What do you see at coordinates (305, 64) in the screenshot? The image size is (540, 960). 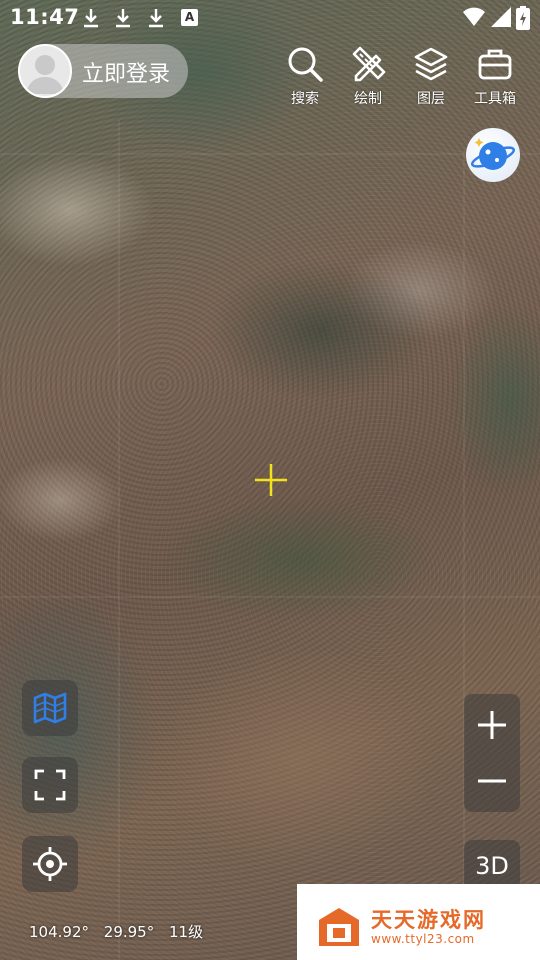 I see `search-icon` at bounding box center [305, 64].